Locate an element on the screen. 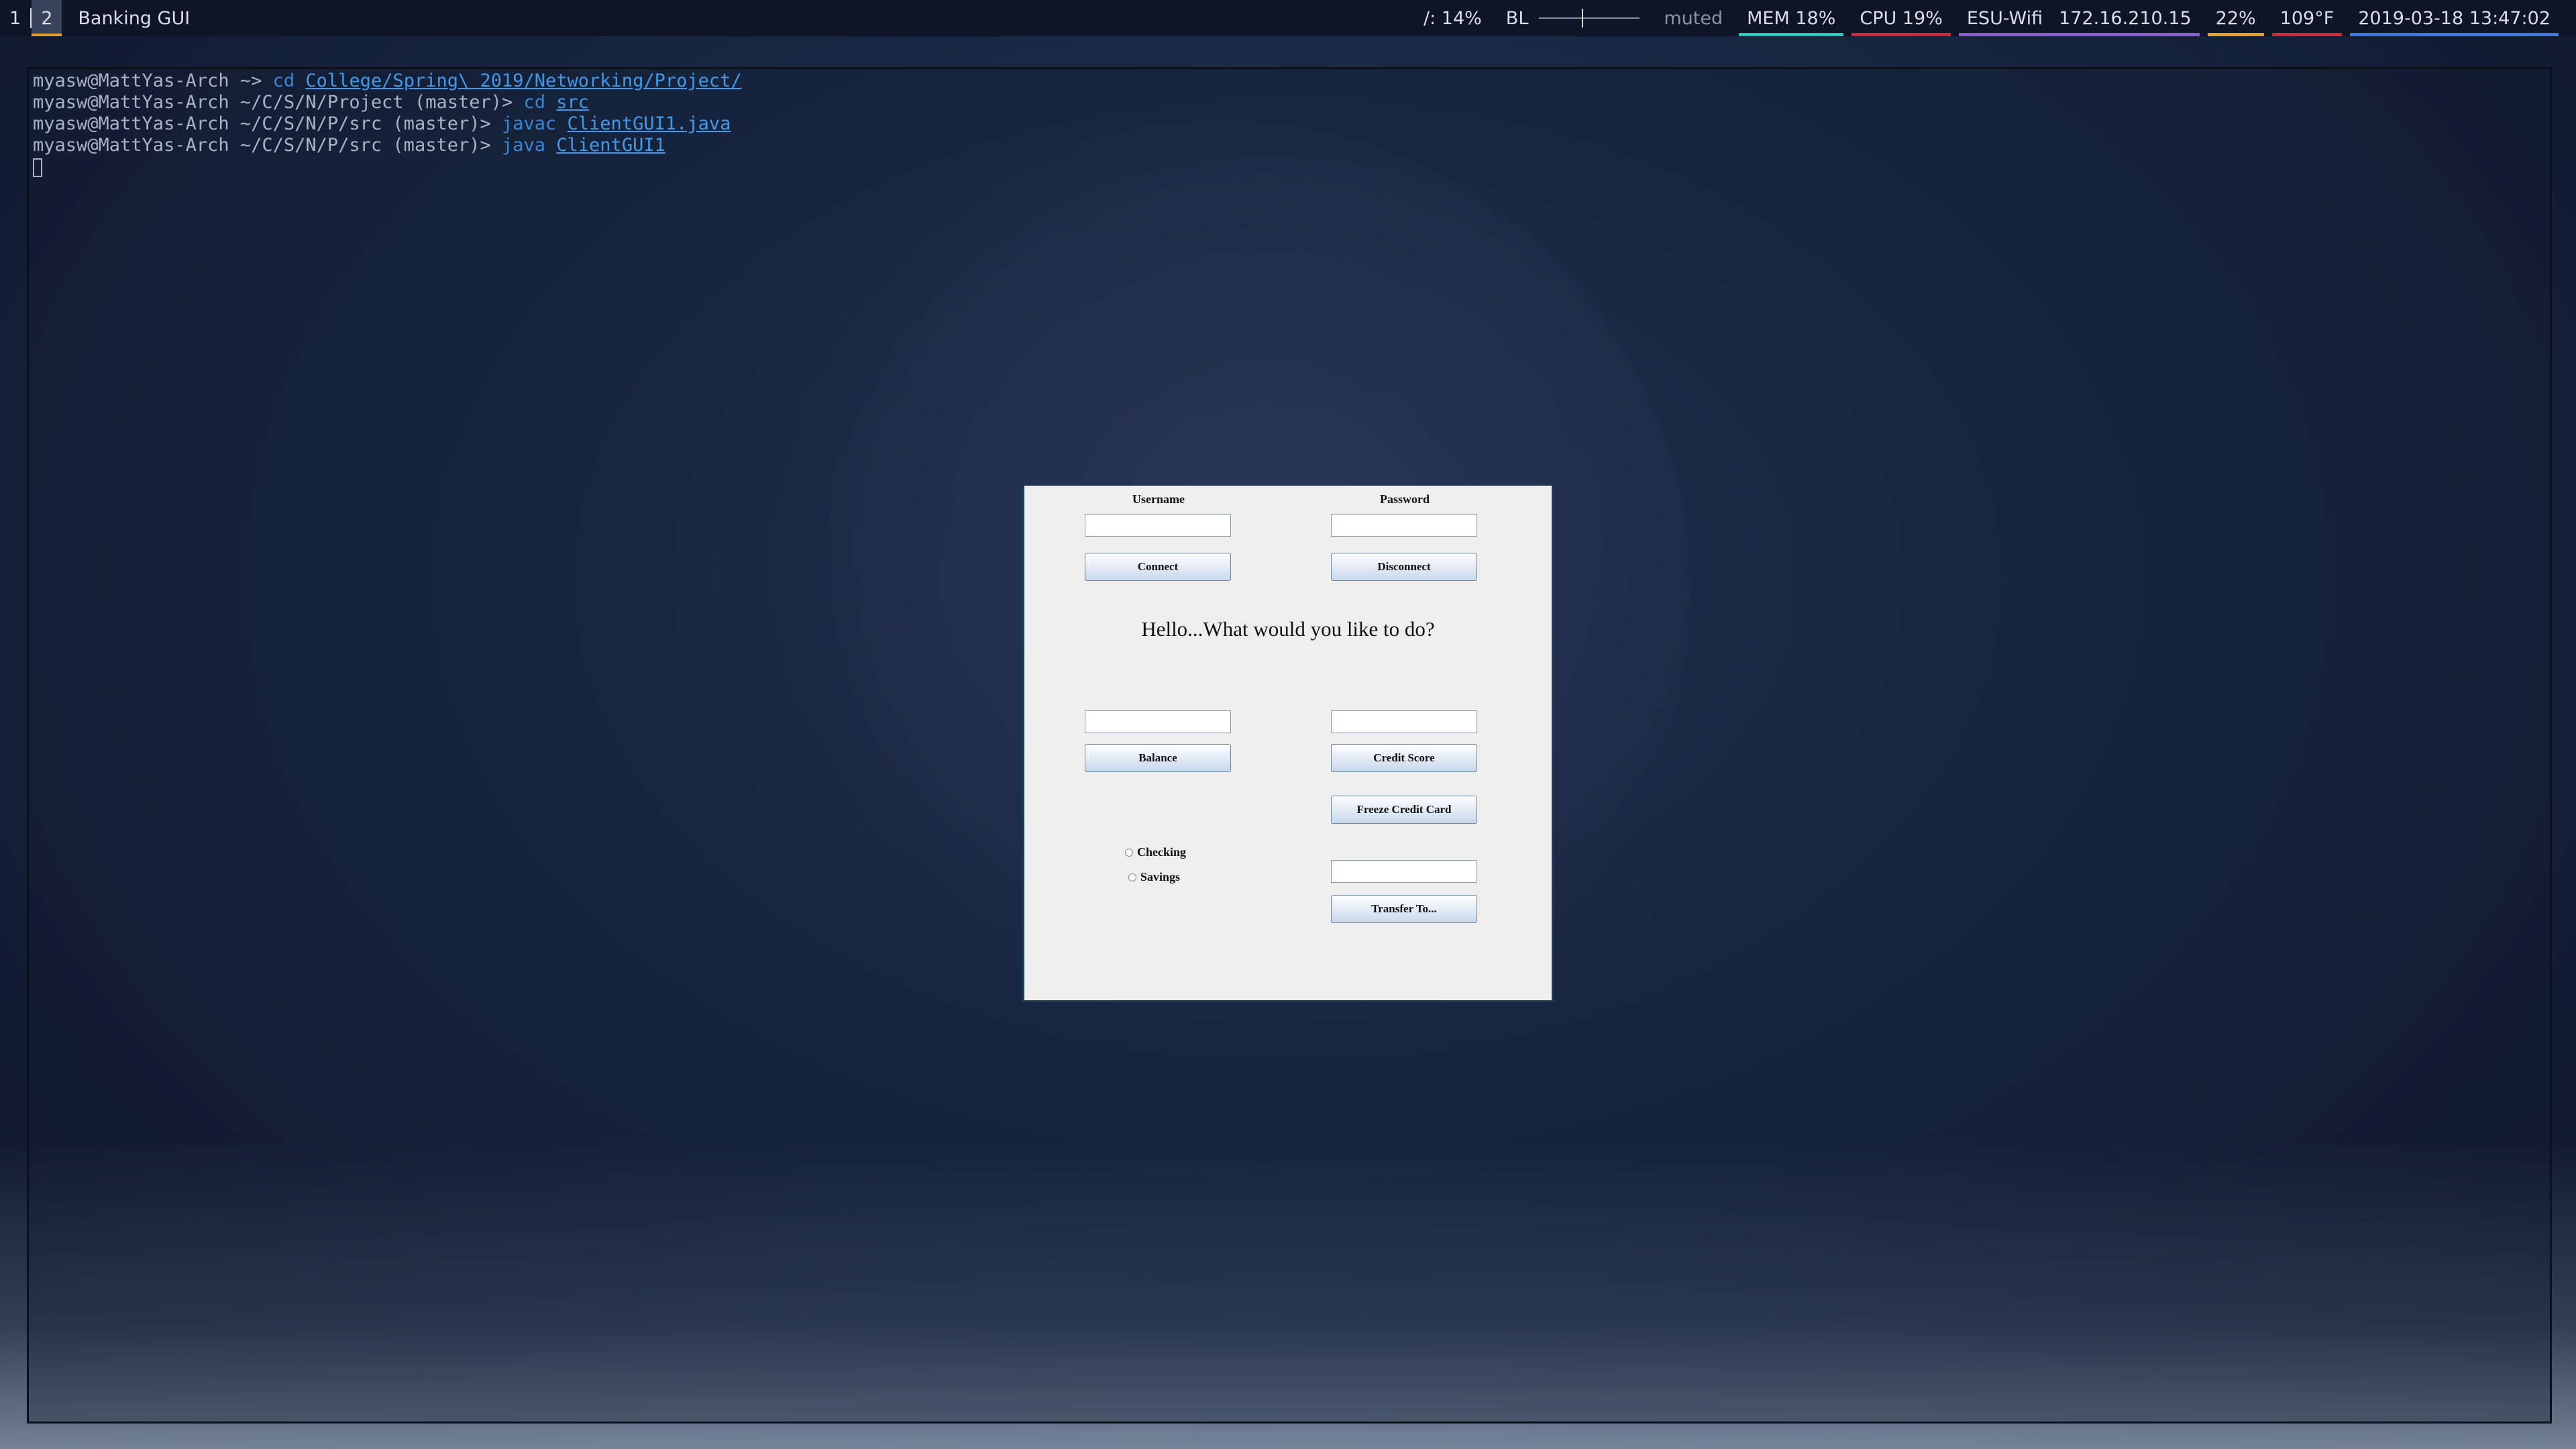  workspace-1-label: 1 is located at coordinates (15, 18).